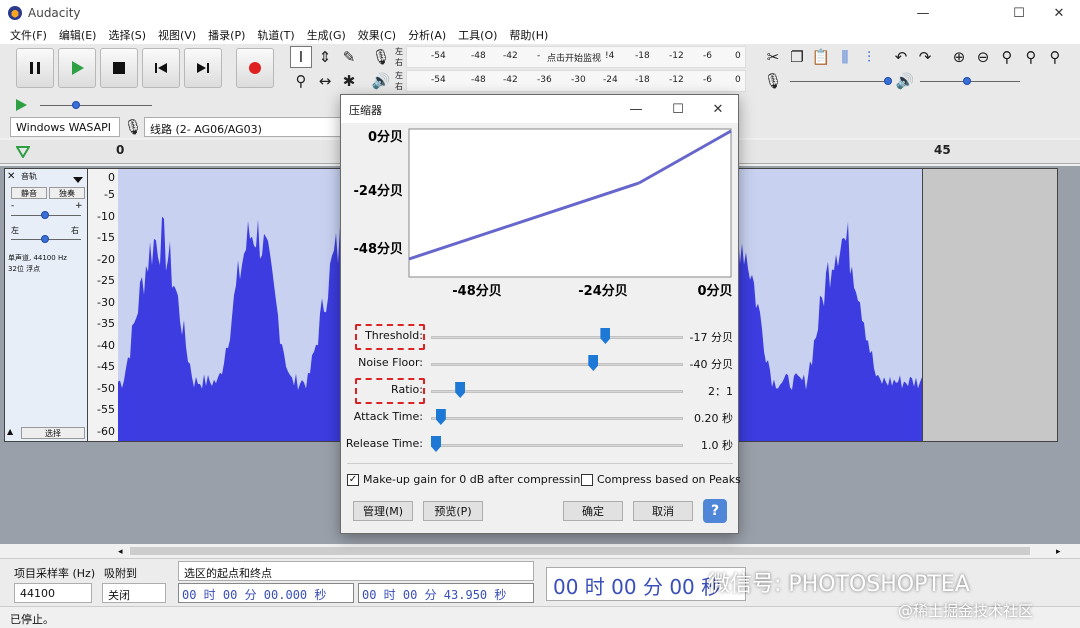  What do you see at coordinates (275, 35) in the screenshot?
I see `menu-tracks: 轨道(T)` at bounding box center [275, 35].